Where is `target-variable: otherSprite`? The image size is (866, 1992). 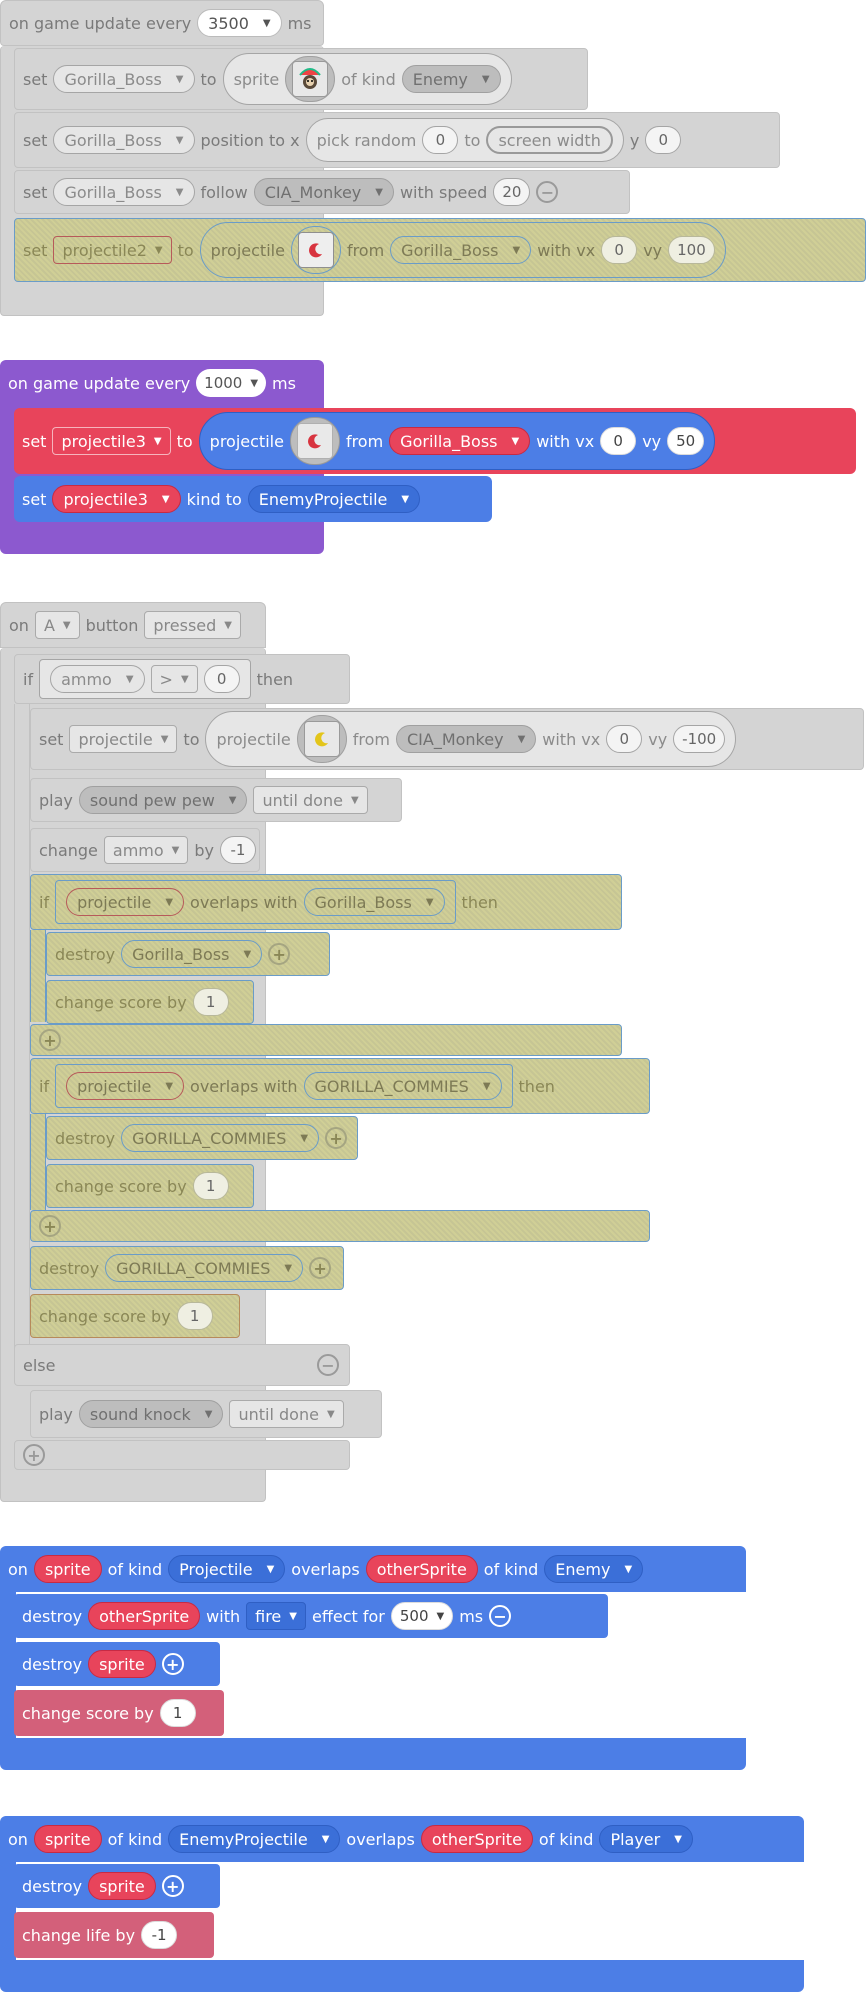
target-variable: otherSprite is located at coordinates (144, 1616).